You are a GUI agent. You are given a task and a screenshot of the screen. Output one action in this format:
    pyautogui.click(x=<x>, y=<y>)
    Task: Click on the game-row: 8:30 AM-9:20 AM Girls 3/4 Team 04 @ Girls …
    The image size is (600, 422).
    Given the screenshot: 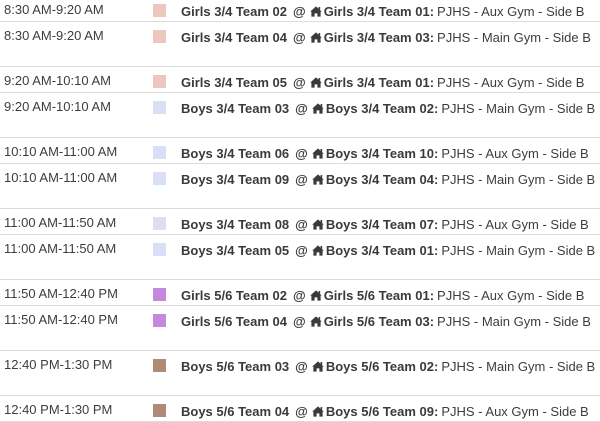 What is the action you would take?
    pyautogui.click(x=300, y=44)
    